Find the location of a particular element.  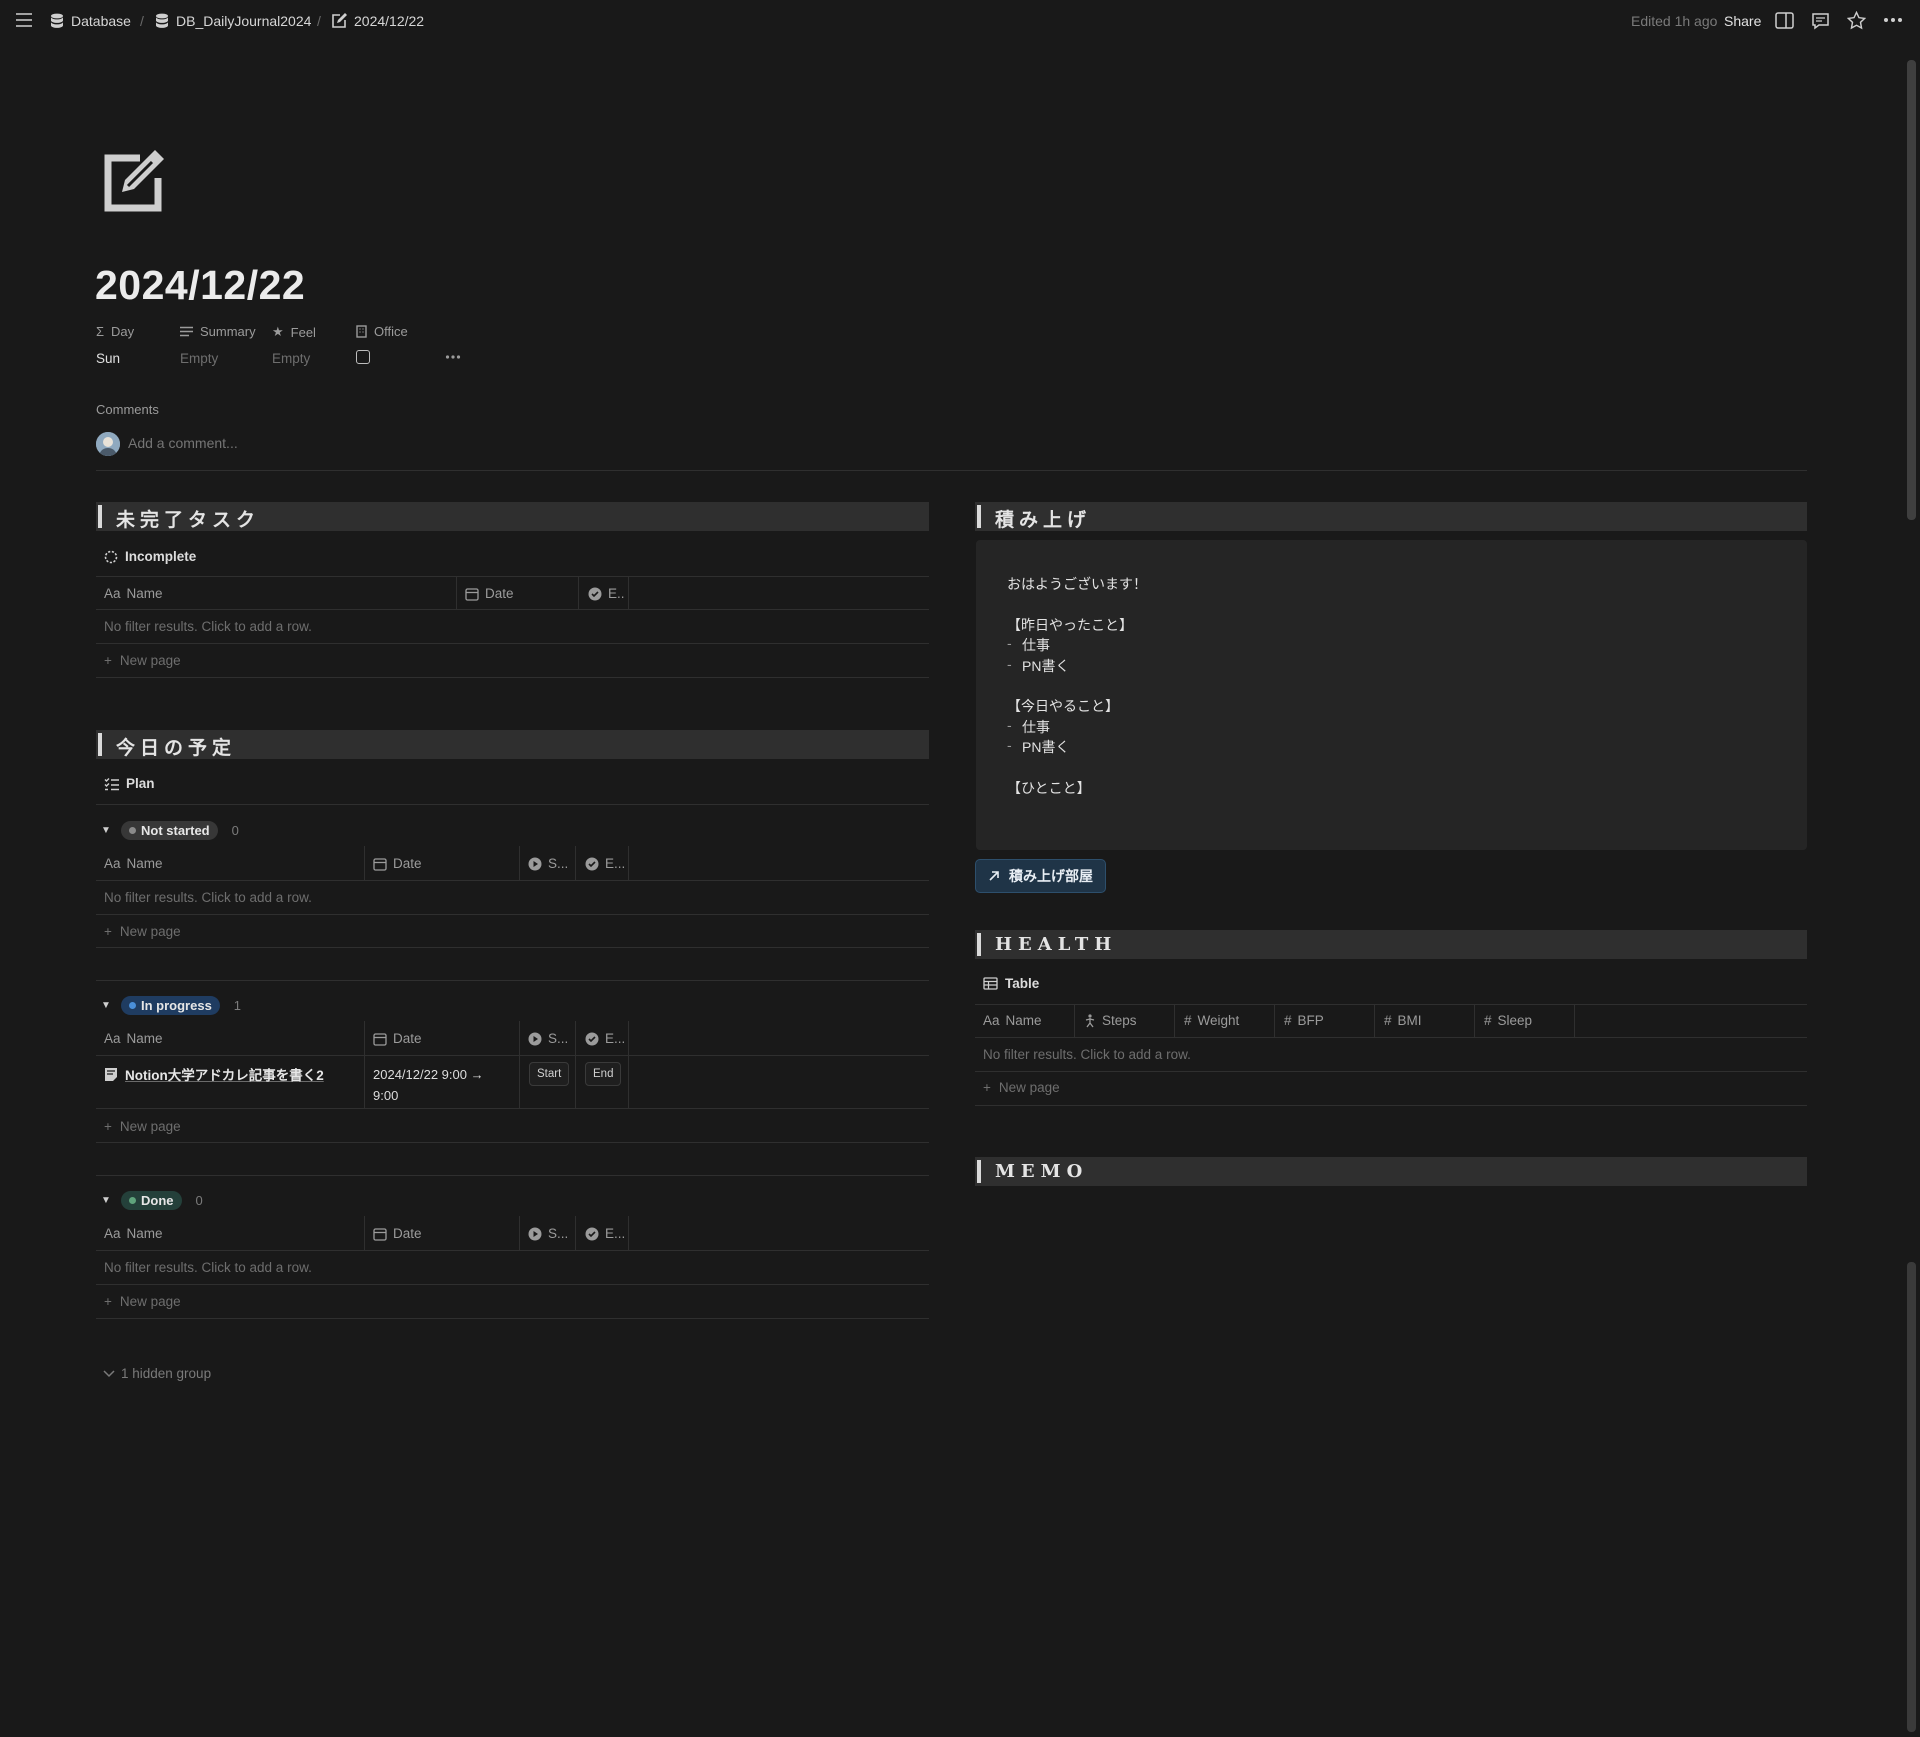

column-label: Name is located at coordinates (144, 863).